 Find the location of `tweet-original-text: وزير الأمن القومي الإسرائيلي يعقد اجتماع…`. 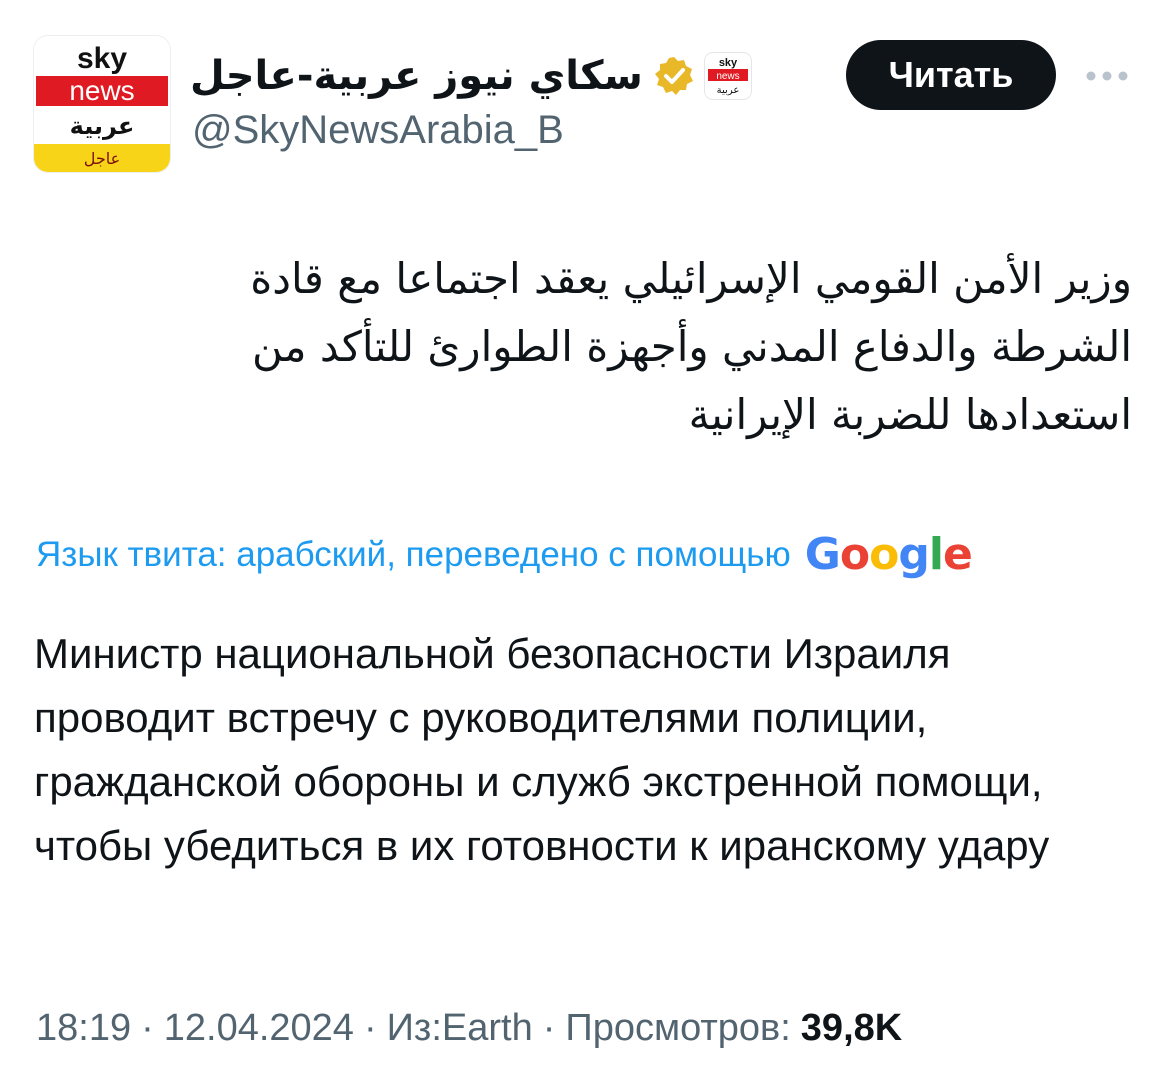

tweet-original-text: وزير الأمن القومي الإسرائيلي يعقد اجتماع… is located at coordinates (691, 346).